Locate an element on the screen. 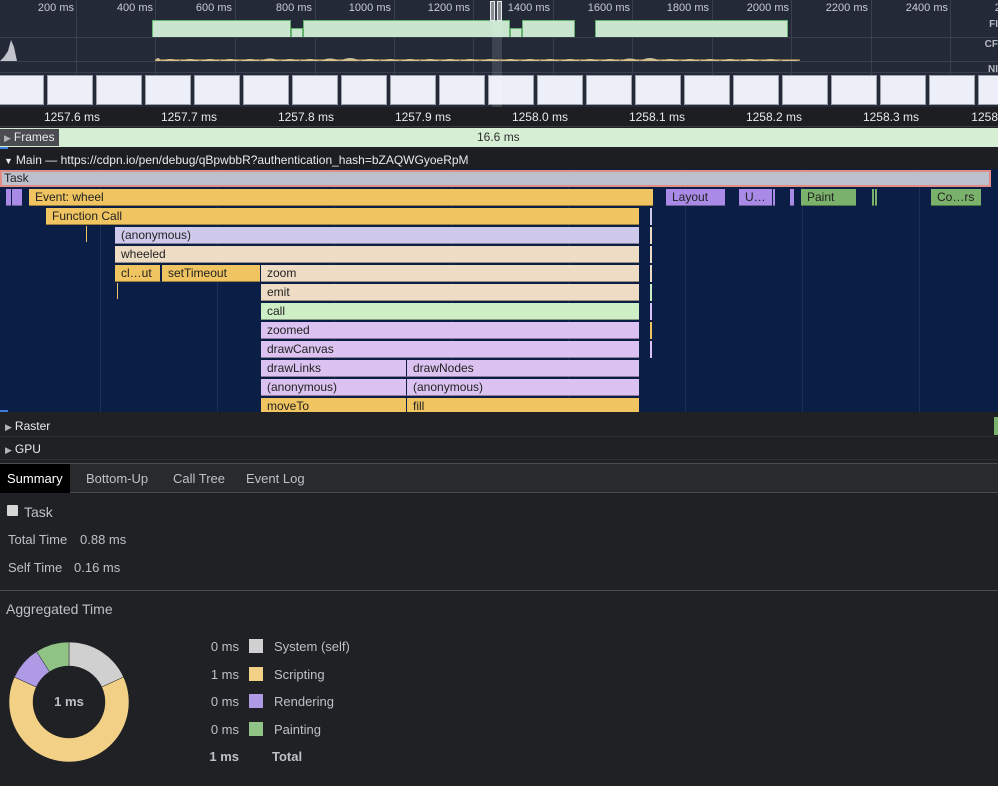  self-time-label: Self Time is located at coordinates (35, 567).